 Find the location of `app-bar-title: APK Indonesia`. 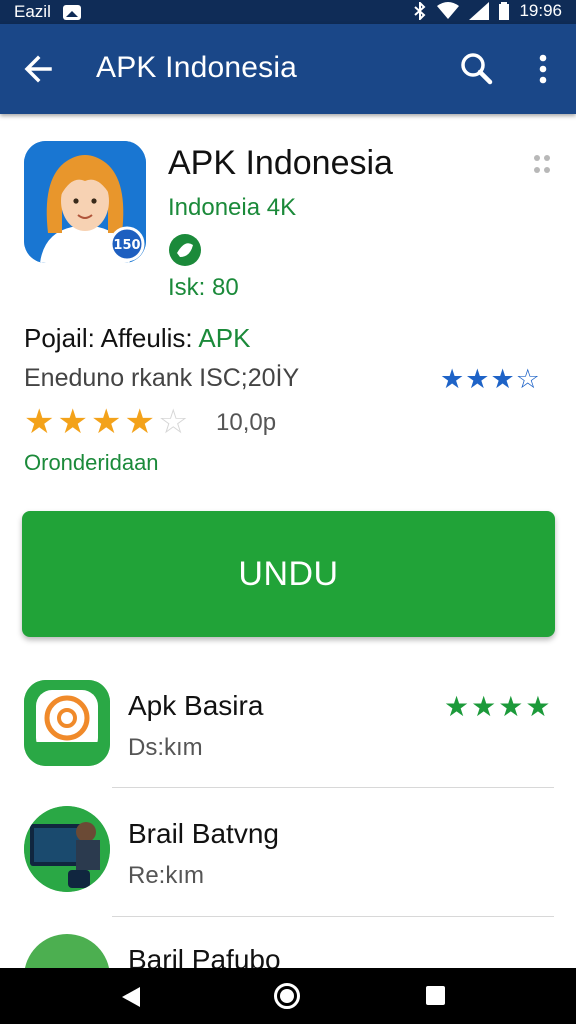

app-bar-title: APK Indonesia is located at coordinates (197, 67).